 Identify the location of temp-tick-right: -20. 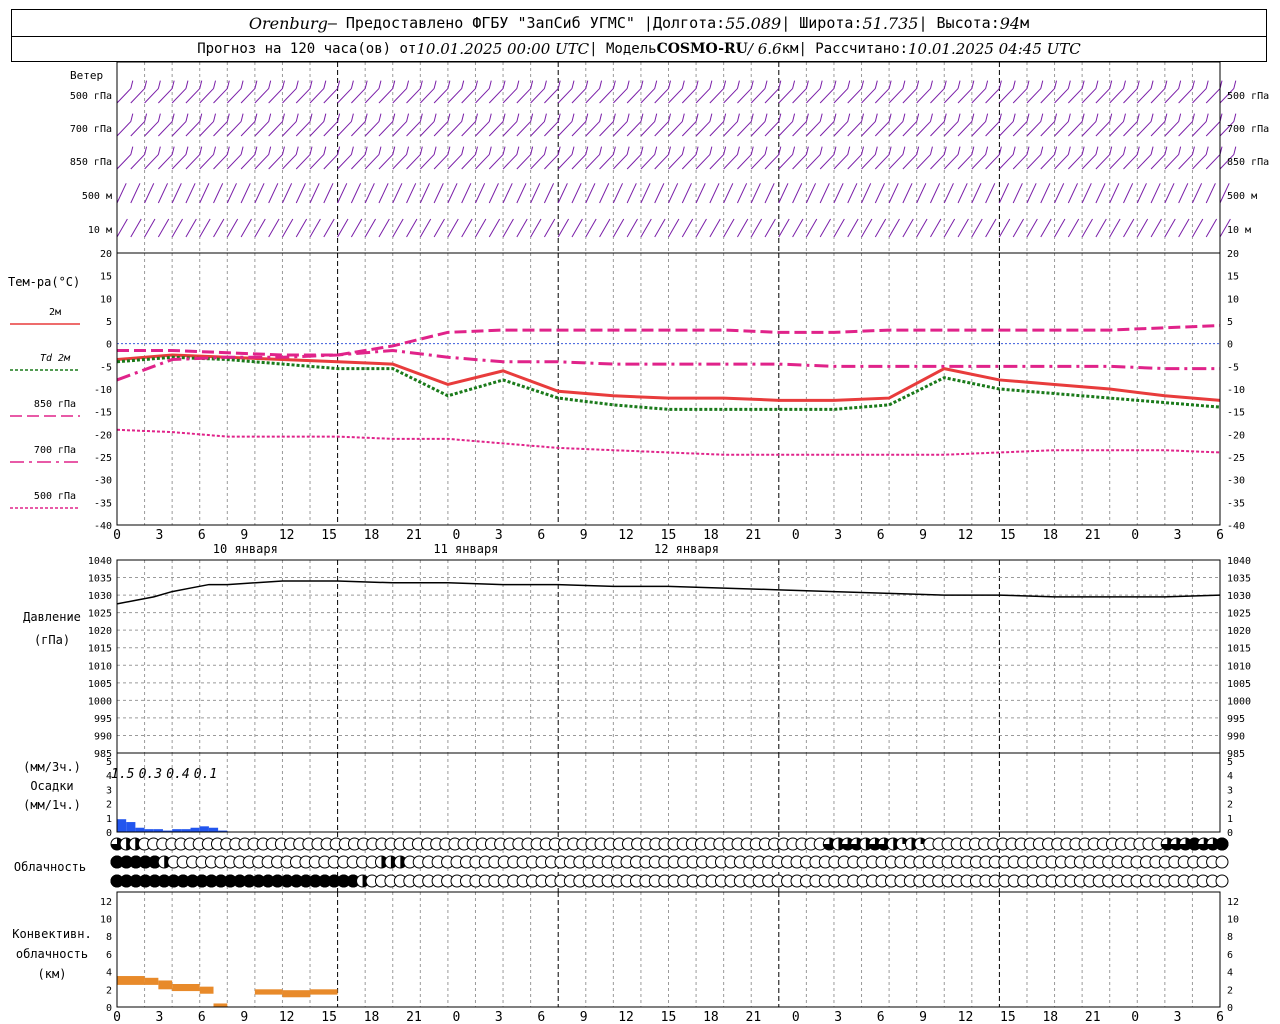
(1236, 435).